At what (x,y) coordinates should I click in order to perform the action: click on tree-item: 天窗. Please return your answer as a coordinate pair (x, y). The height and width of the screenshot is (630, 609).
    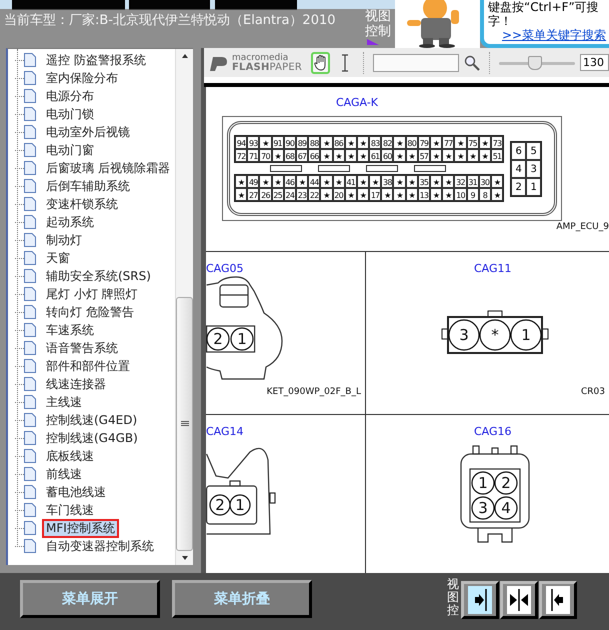
    Looking at the image, I should click on (58, 258).